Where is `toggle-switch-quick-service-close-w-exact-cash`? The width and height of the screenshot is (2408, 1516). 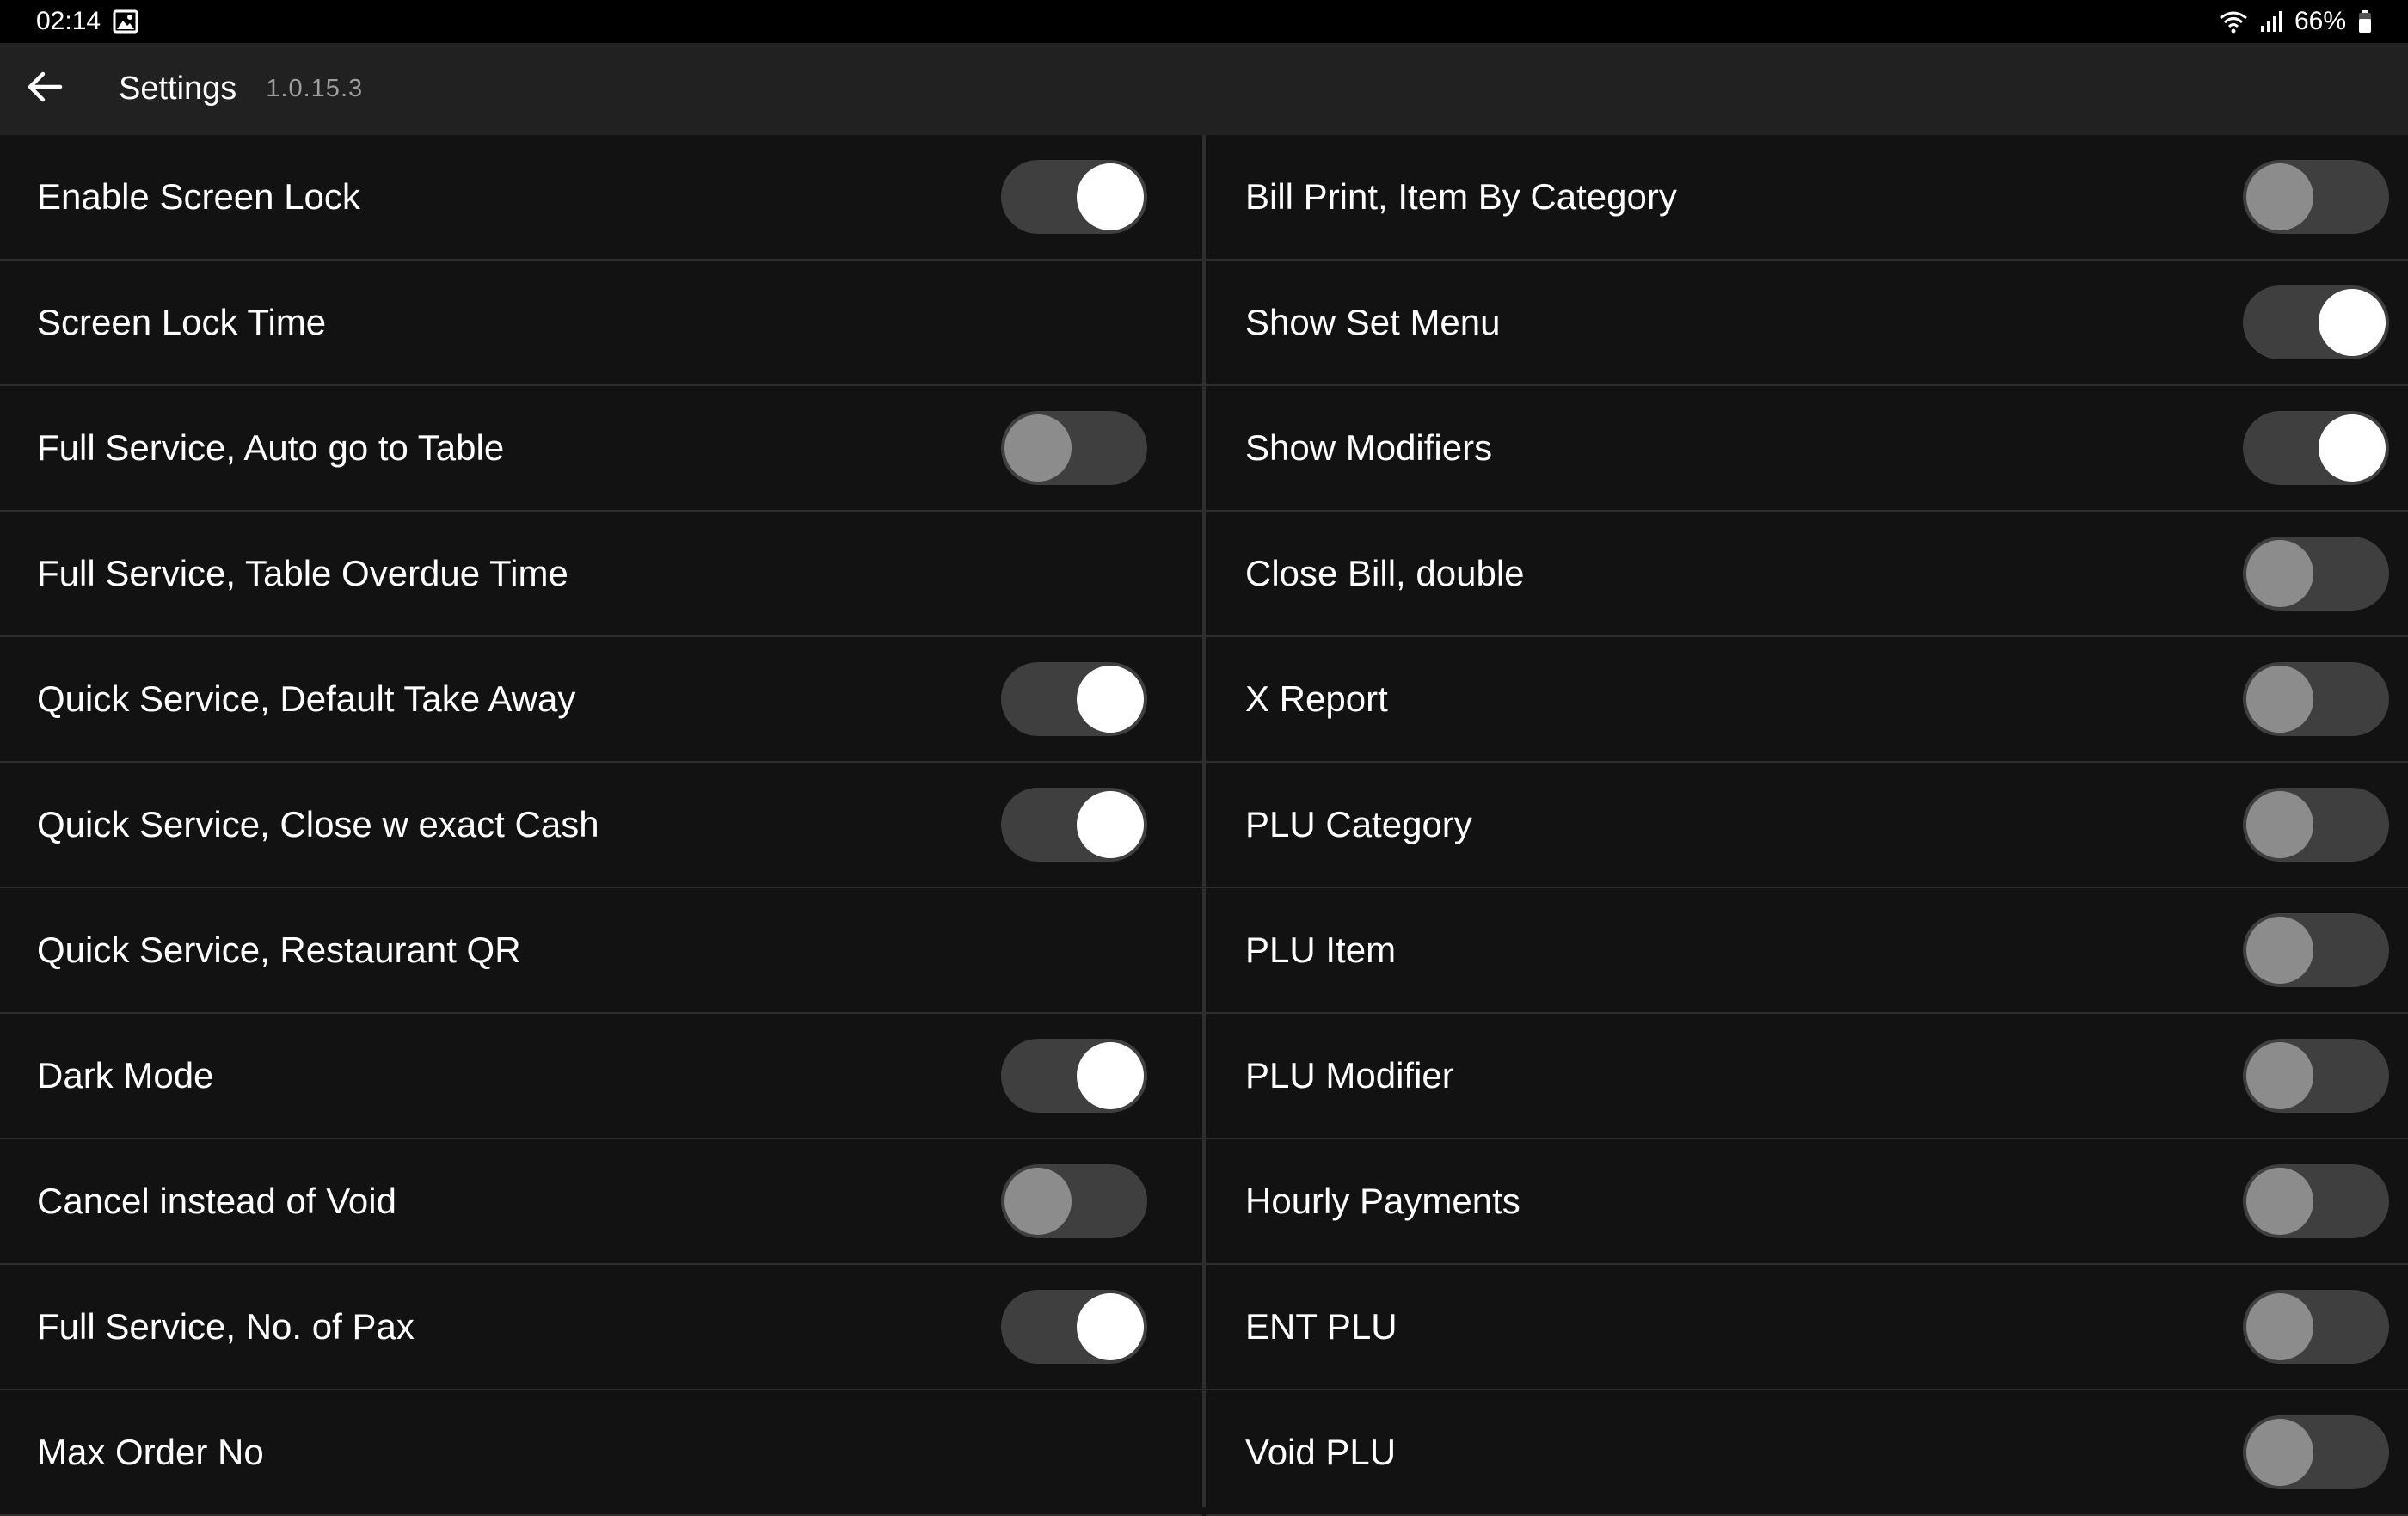 toggle-switch-quick-service-close-w-exact-cash is located at coordinates (1074, 825).